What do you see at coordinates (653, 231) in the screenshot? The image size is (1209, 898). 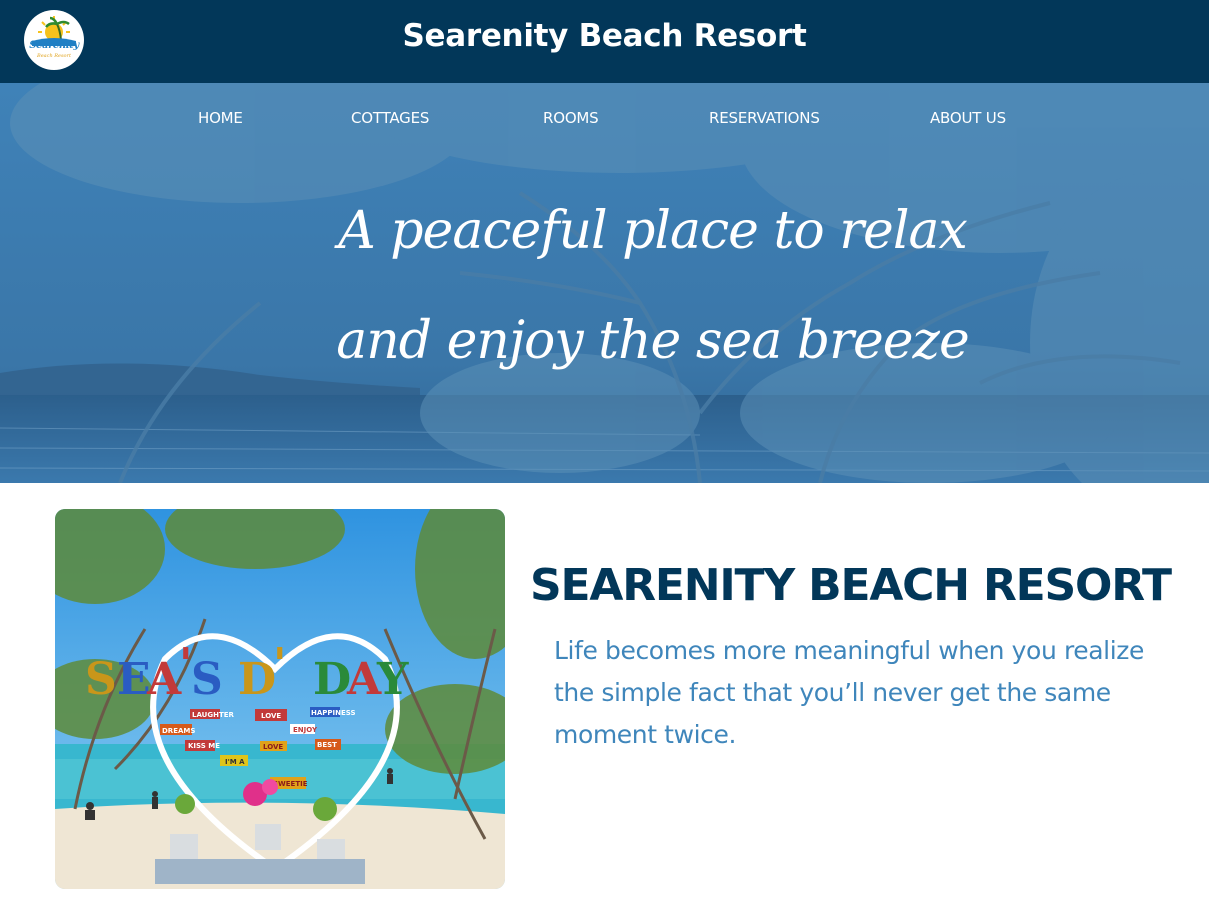 I see `hero-tagline-line-1: A peaceful place to relax` at bounding box center [653, 231].